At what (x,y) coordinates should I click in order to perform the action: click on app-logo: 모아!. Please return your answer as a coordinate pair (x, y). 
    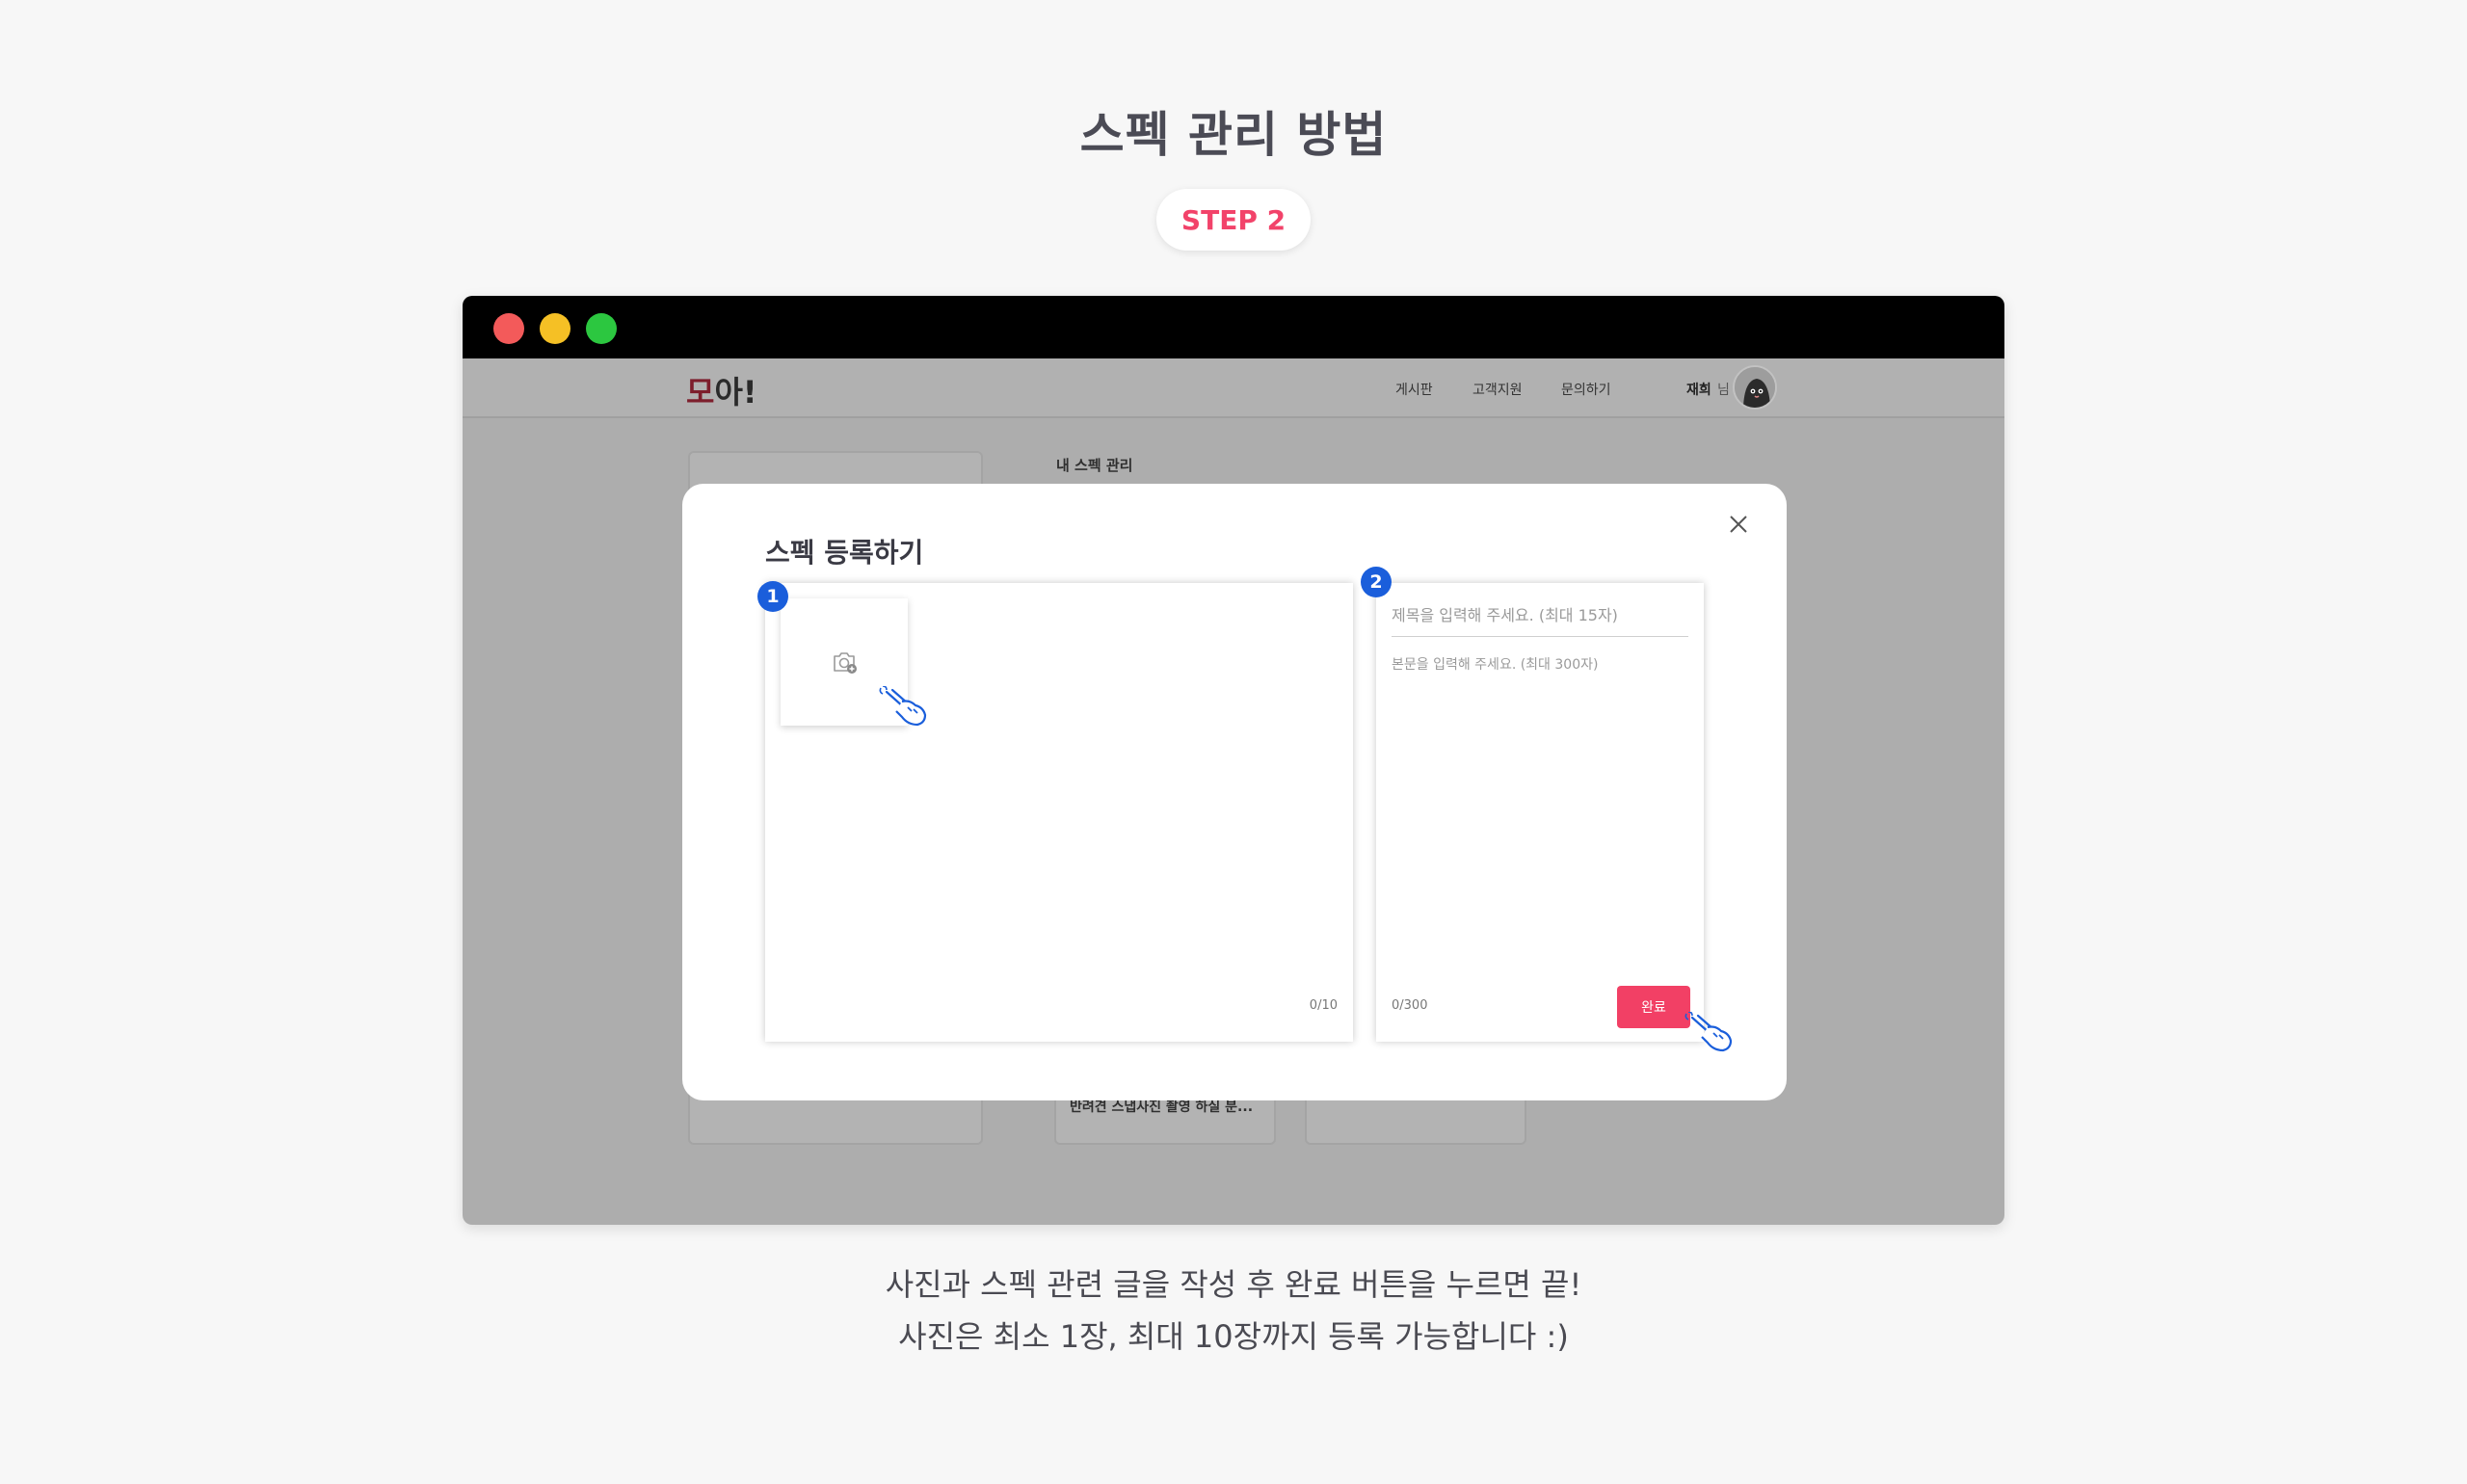
    Looking at the image, I should click on (721, 390).